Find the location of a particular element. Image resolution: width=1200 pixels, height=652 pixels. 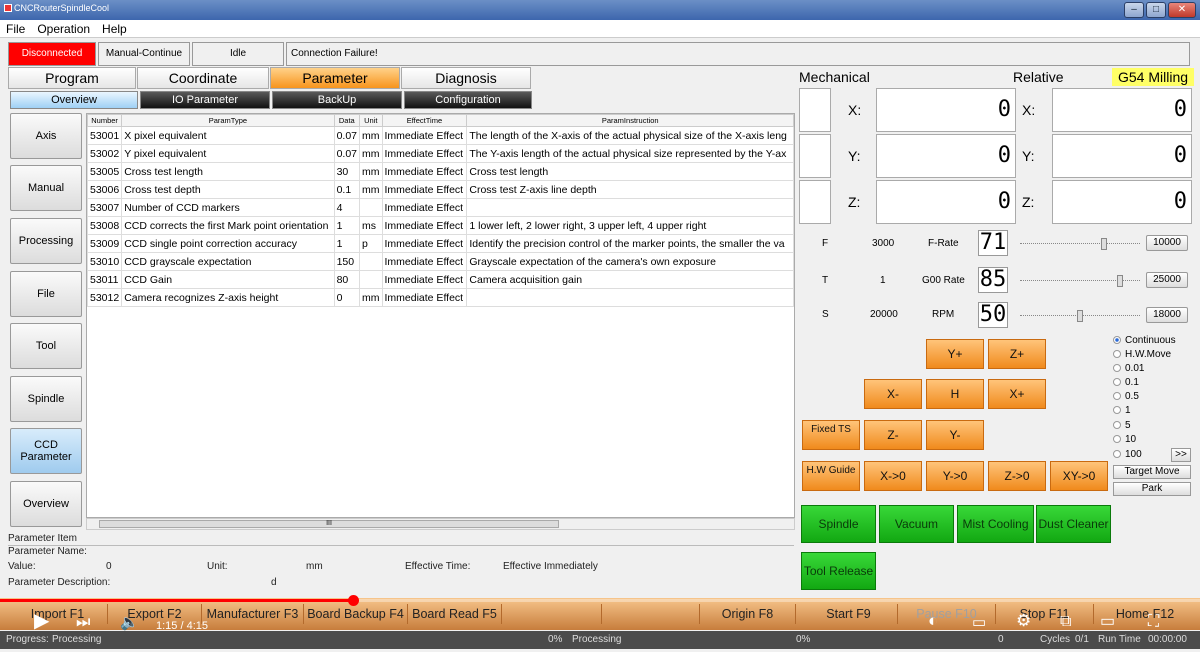

menu-file: File is located at coordinates (15, 28).